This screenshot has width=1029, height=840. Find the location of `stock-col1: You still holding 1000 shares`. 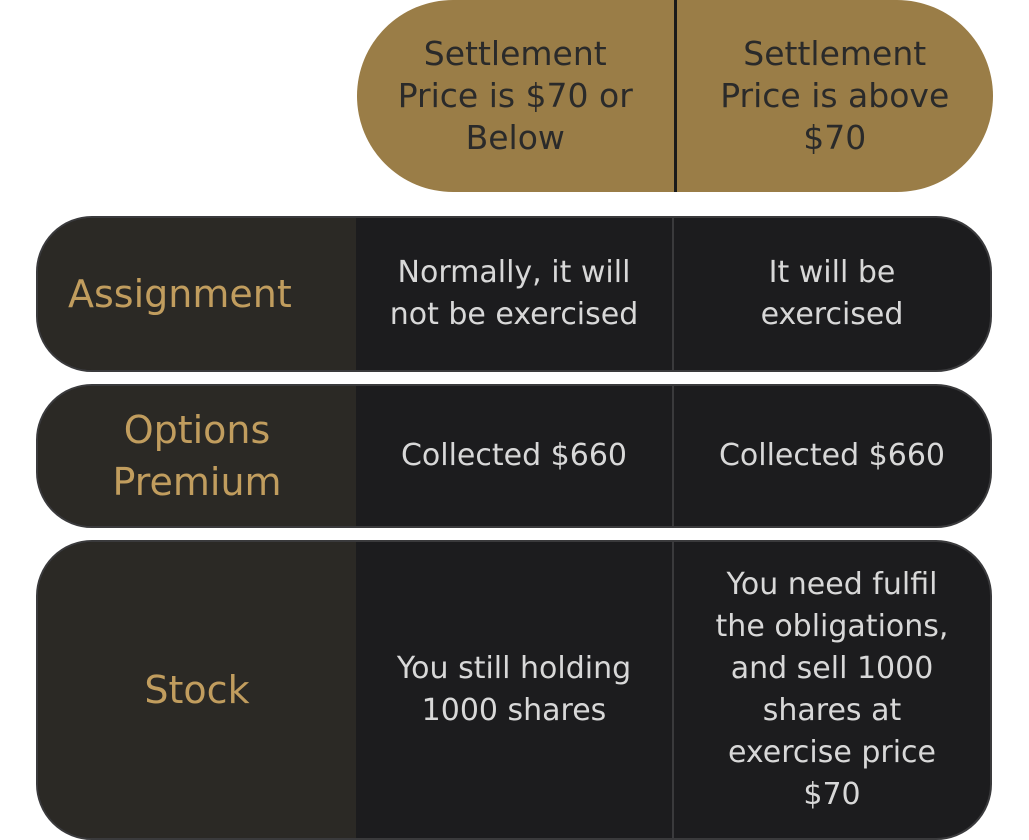

stock-col1: You still holding 1000 shares is located at coordinates (514, 689).